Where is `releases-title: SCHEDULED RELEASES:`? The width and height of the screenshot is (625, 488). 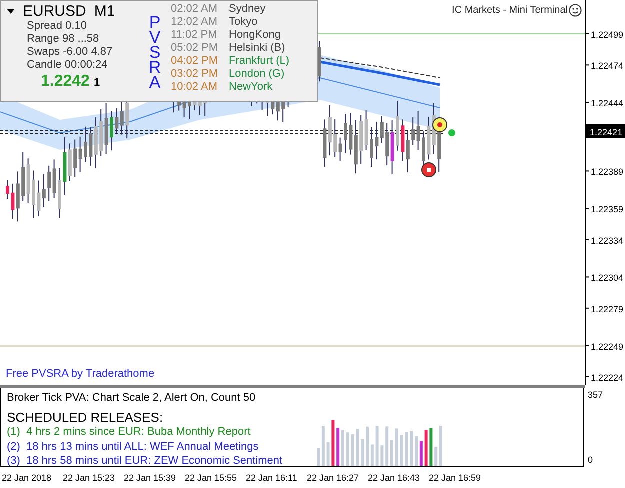 releases-title: SCHEDULED RELEASES: is located at coordinates (85, 417).